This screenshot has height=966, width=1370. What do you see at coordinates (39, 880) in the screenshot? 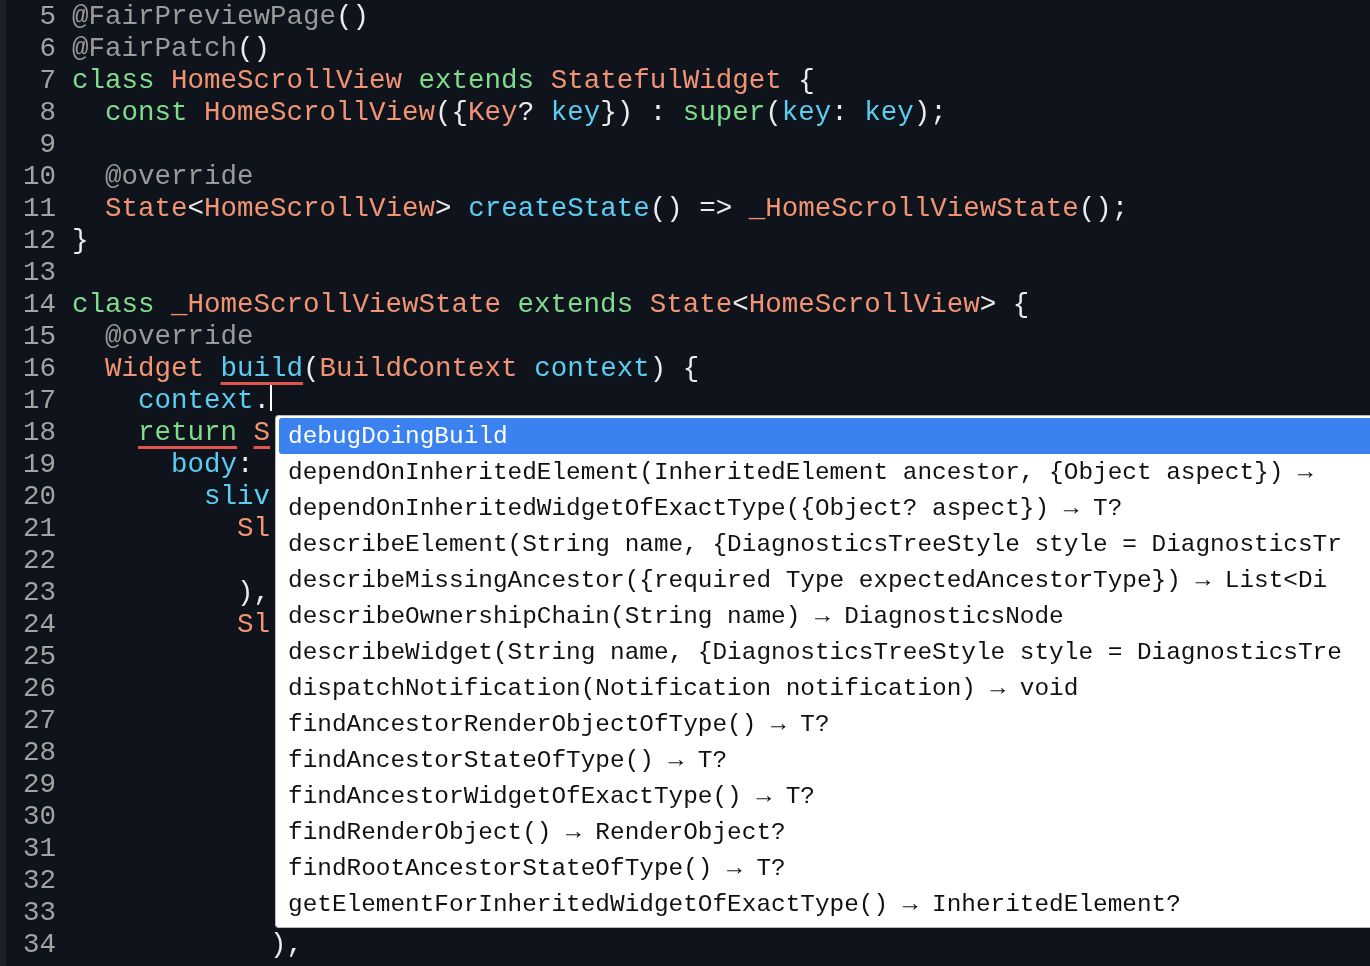
I see `line-number: 32` at bounding box center [39, 880].